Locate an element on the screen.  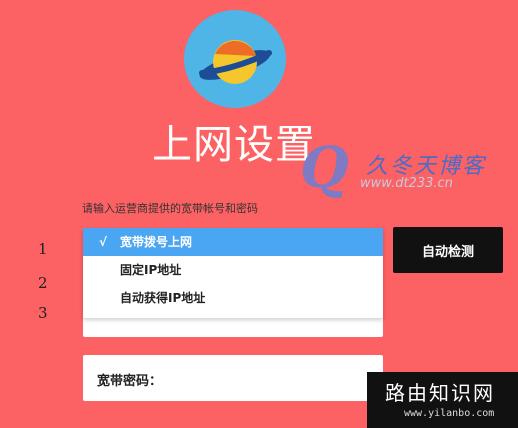
router-watermark: 路由知识网 www.yilanbo.com is located at coordinates (442, 400).